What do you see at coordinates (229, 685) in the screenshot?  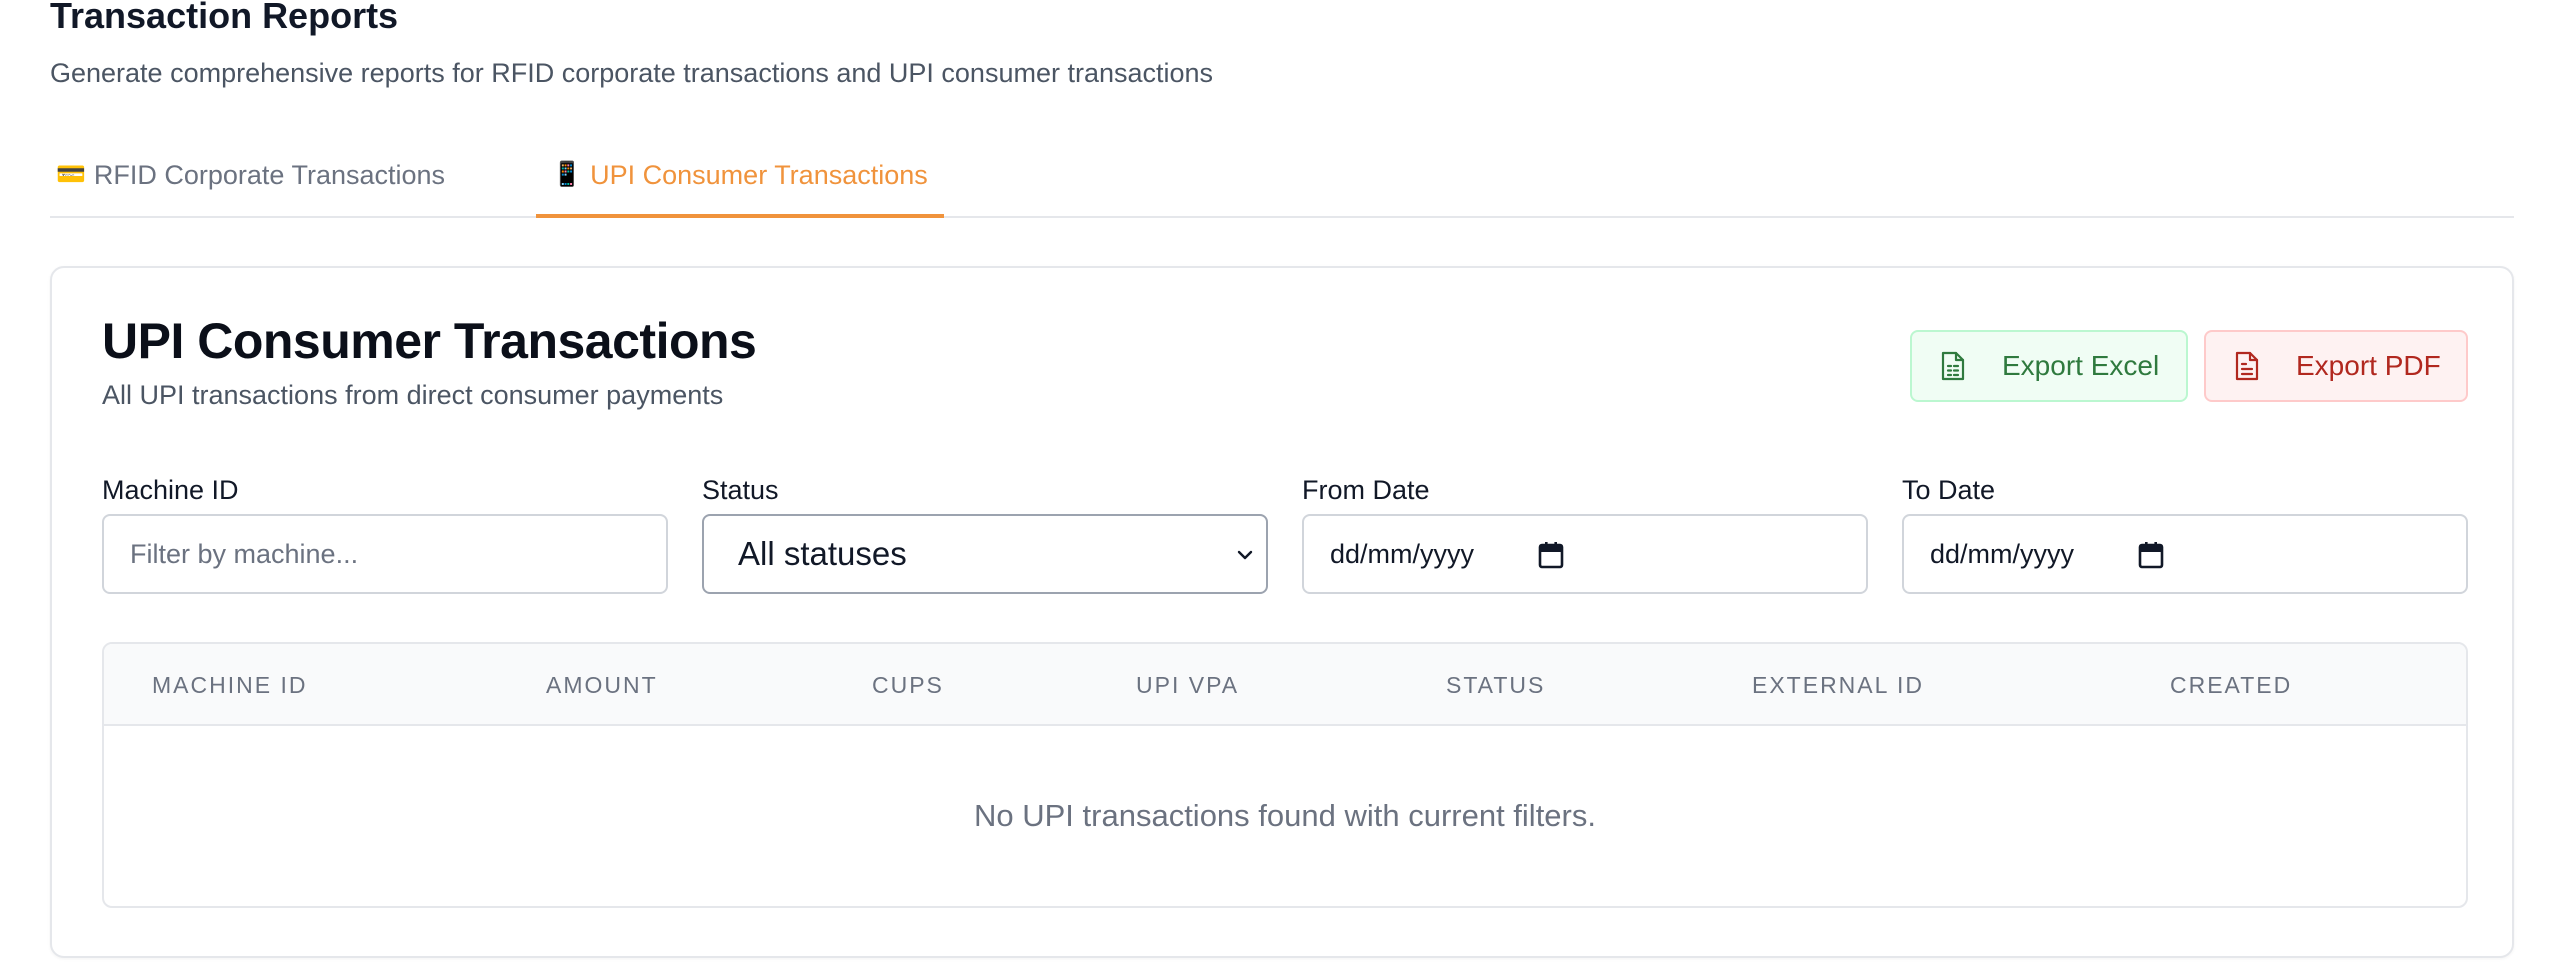 I see `column-header-machine-id: MACHINE ID` at bounding box center [229, 685].